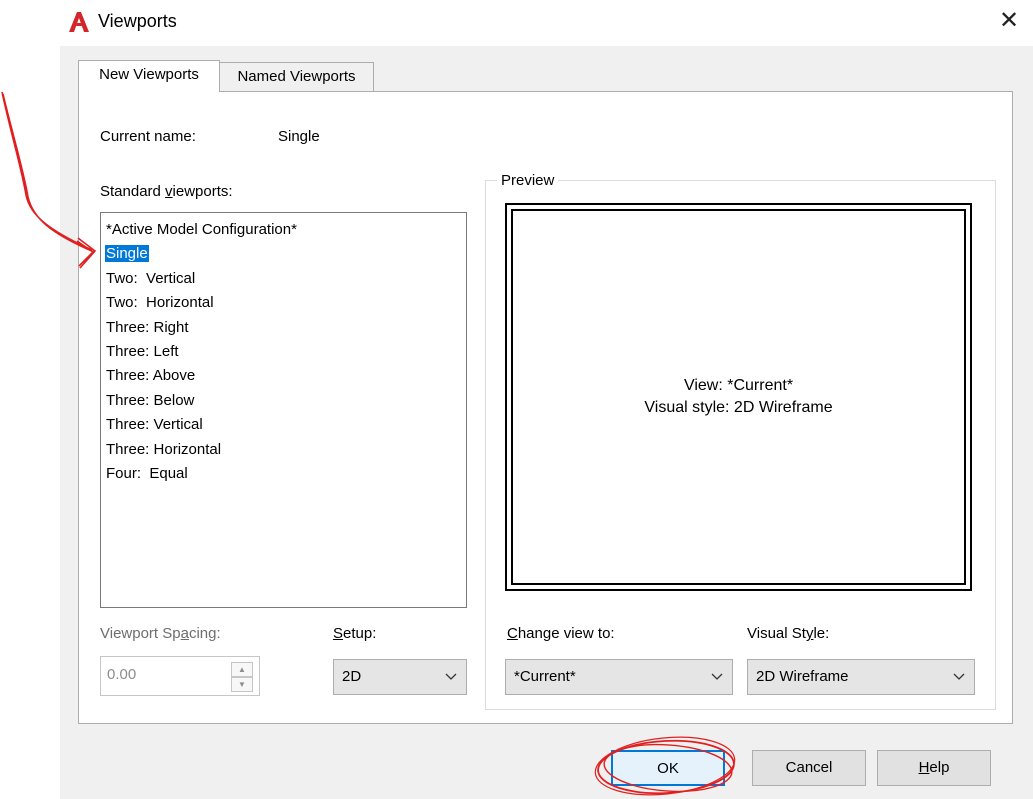 This screenshot has height=799, width=1033. What do you see at coordinates (149, 76) in the screenshot?
I see `tab-new-viewports: New Viewports` at bounding box center [149, 76].